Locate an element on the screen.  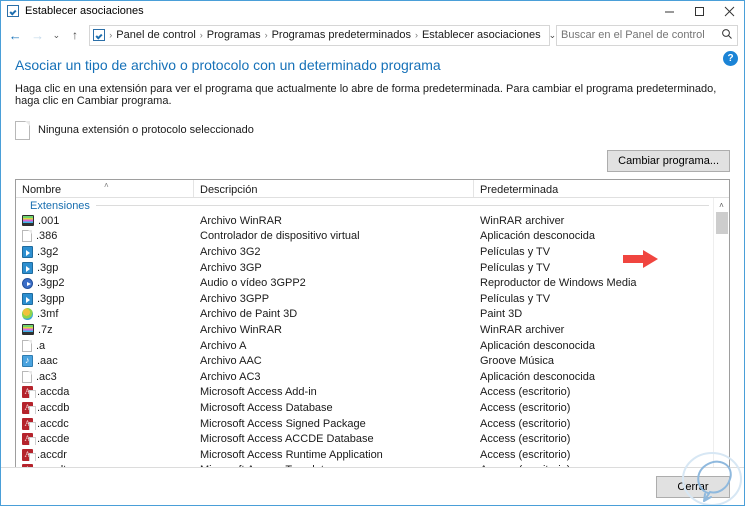
recent-locations-button: ⌄ is located at coordinates (56, 35).